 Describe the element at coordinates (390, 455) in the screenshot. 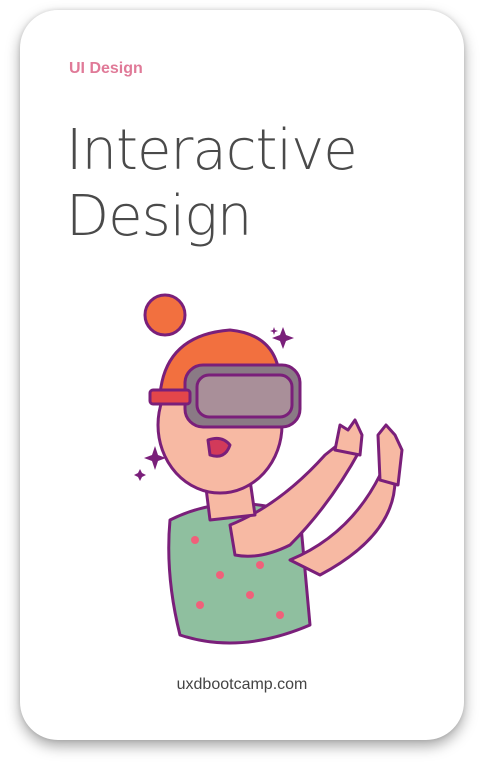

I see `right-hand` at that location.